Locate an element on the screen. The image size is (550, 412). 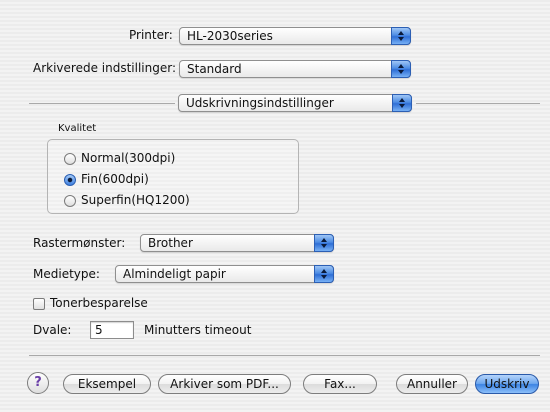
panel-select-value: Udskrivningsindstillinger is located at coordinates (260, 103).